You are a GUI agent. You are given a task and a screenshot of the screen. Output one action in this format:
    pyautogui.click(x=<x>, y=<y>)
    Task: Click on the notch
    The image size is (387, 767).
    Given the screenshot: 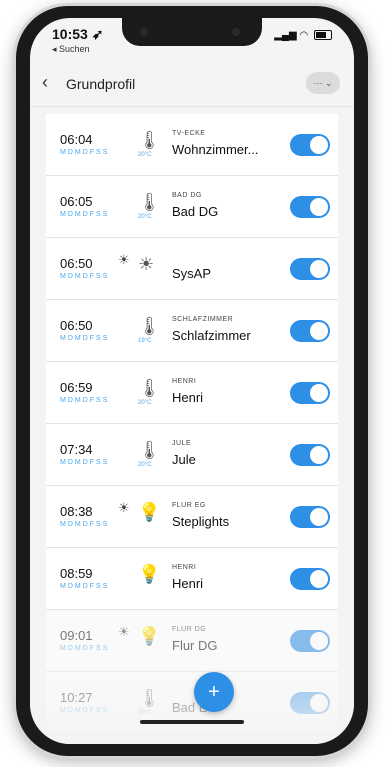 What is the action you would take?
    pyautogui.click(x=192, y=32)
    